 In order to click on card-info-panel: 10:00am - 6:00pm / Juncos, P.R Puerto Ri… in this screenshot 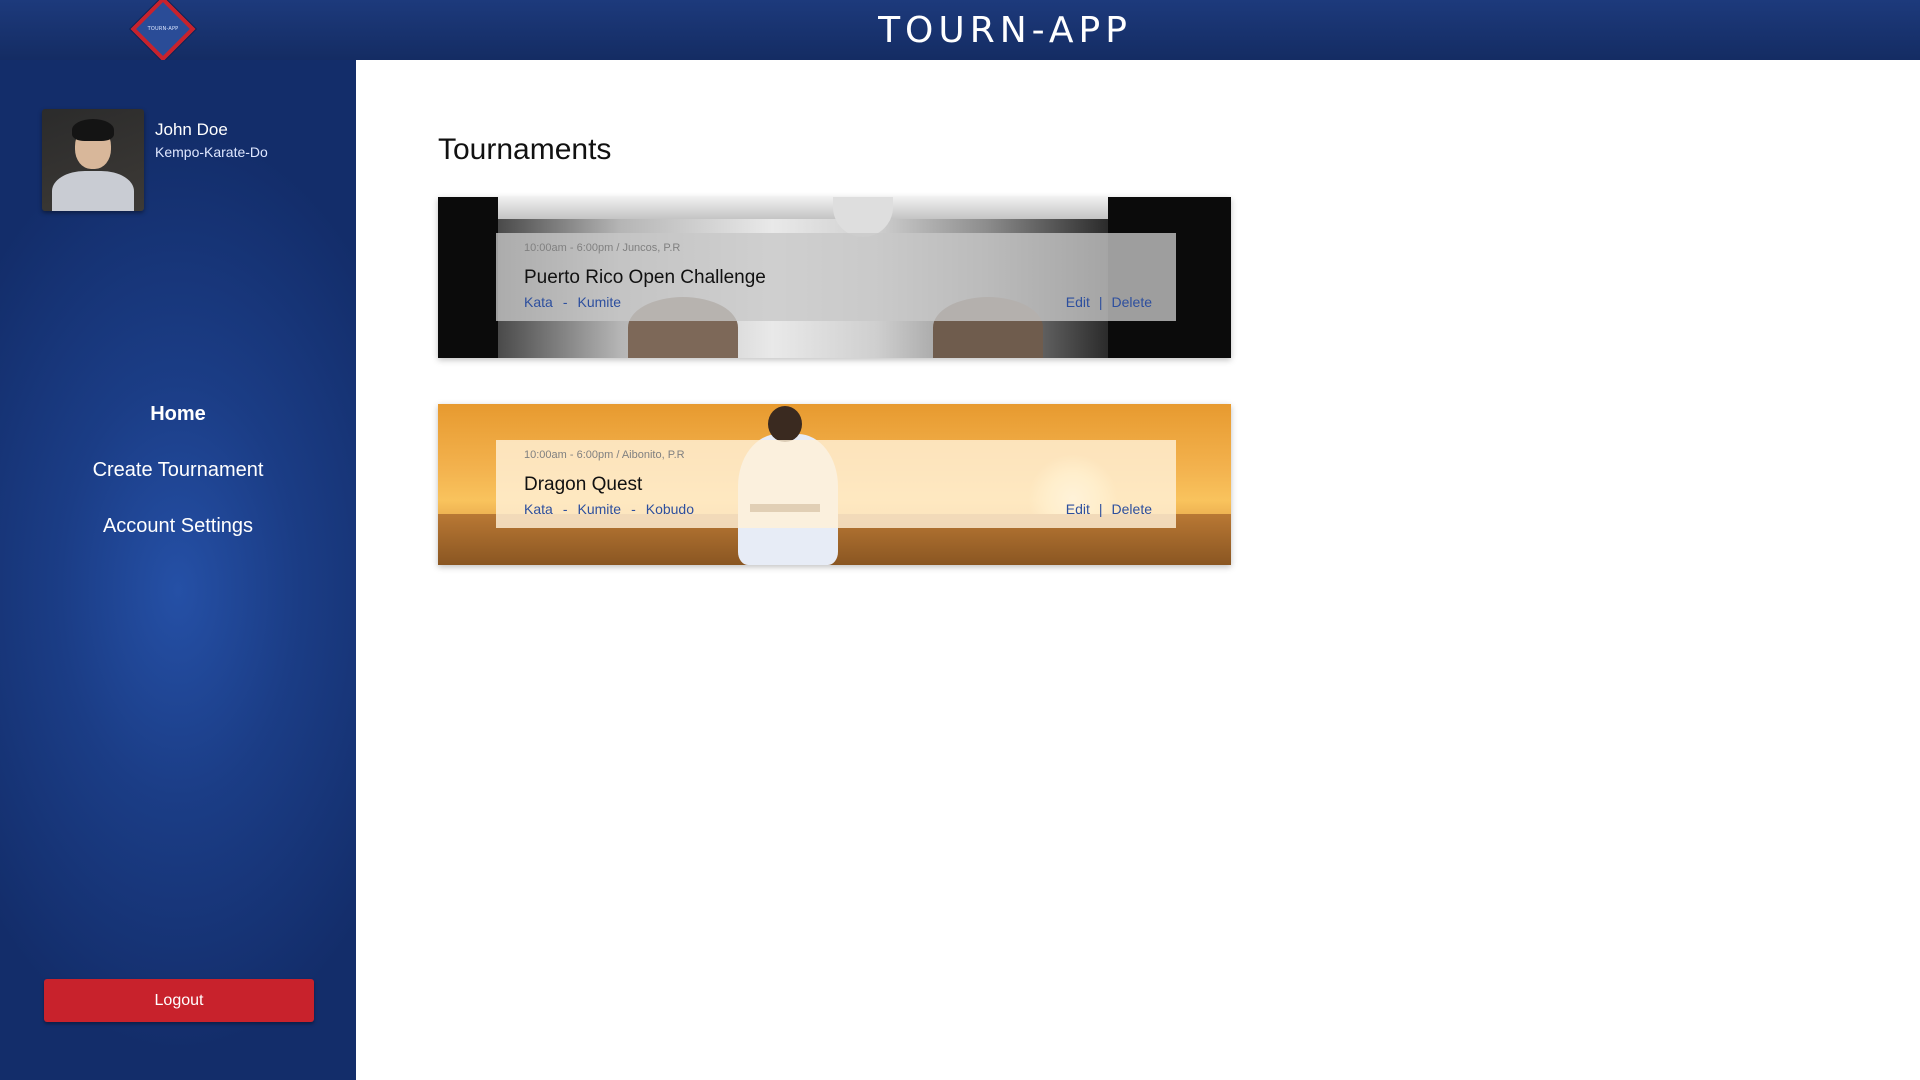, I will do `click(836, 277)`.